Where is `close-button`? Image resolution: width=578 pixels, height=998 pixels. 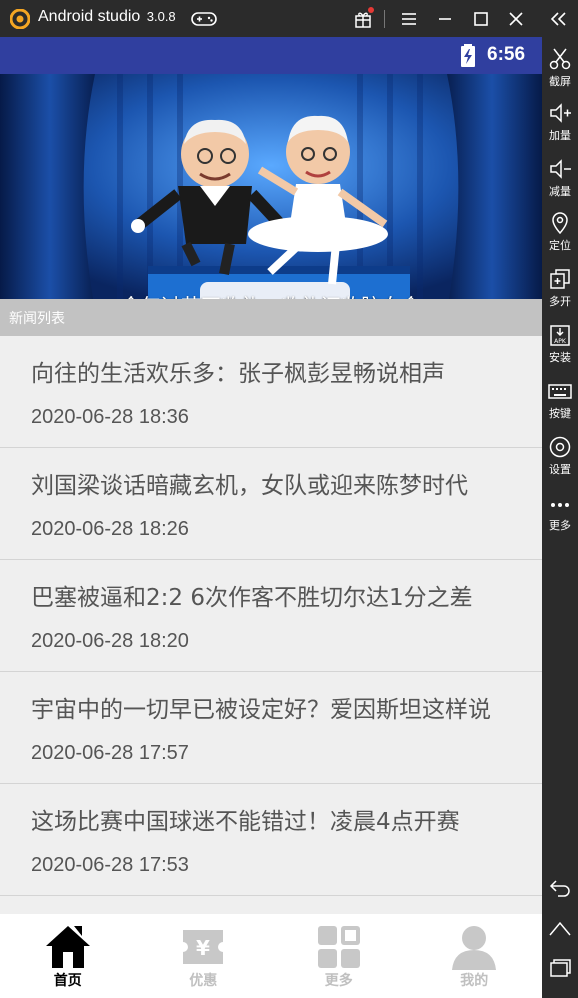
close-button is located at coordinates (516, 19).